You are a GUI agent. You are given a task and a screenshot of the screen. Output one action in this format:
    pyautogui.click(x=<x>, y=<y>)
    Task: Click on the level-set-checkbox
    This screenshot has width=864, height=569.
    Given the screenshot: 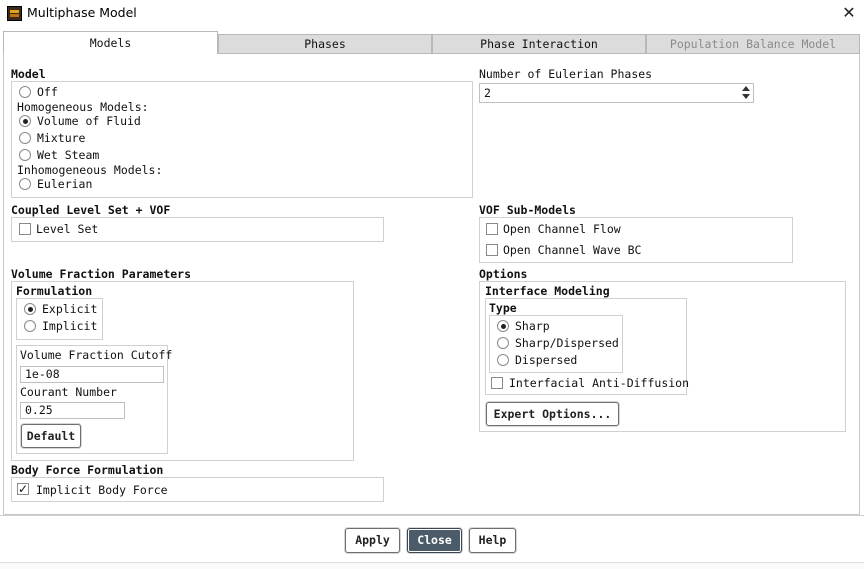 What is the action you would take?
    pyautogui.click(x=25, y=229)
    